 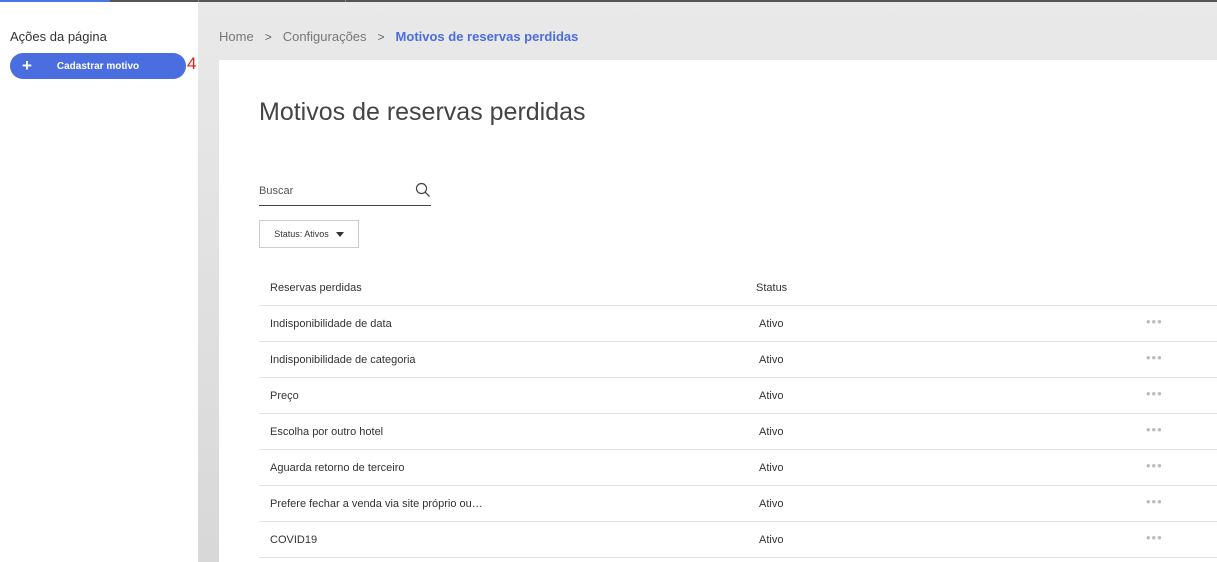 I want to click on table-row: Preço Ativo •••, so click(x=738, y=396).